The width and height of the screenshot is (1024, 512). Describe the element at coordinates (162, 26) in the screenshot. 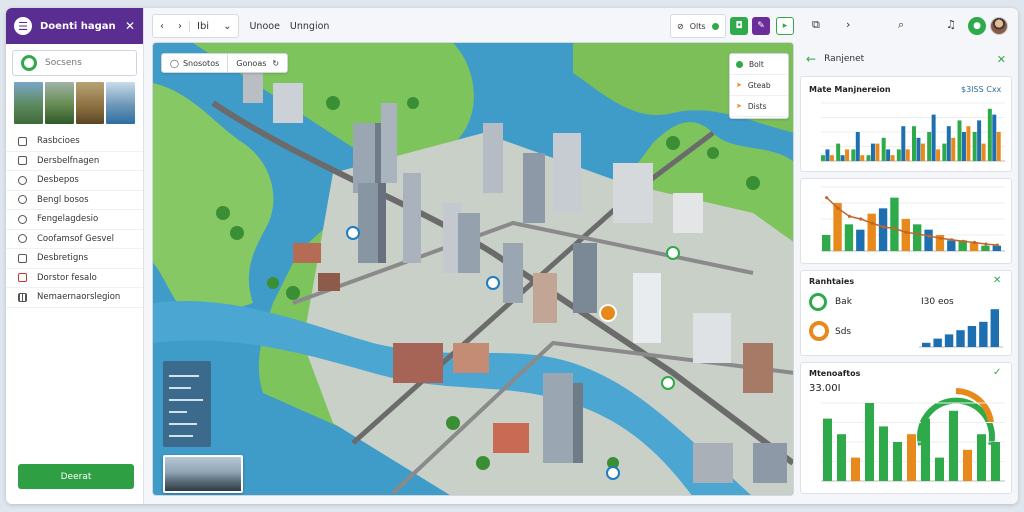

I see `back-button: ‹` at that location.